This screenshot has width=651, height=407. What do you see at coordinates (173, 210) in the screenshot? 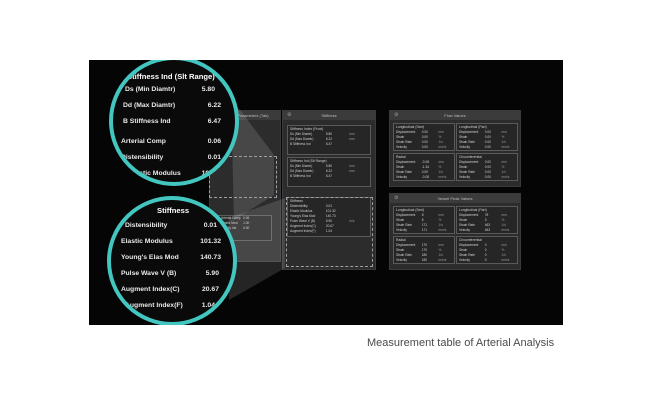
I see `zoom-bottom-header: Stiffness` at bounding box center [173, 210].